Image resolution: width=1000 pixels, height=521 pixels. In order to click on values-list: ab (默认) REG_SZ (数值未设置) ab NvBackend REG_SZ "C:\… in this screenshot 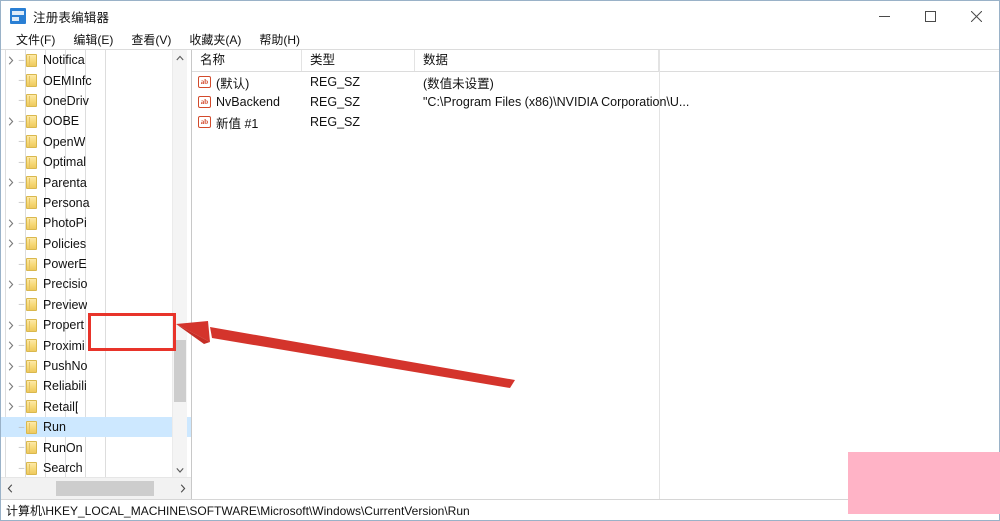, I will do `click(595, 102)`.